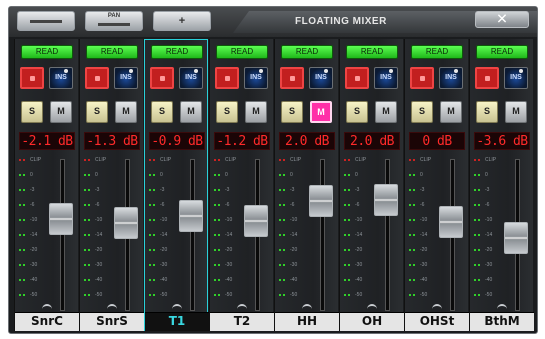  Describe the element at coordinates (307, 321) in the screenshot. I see `channel-name-plate: HH` at that location.